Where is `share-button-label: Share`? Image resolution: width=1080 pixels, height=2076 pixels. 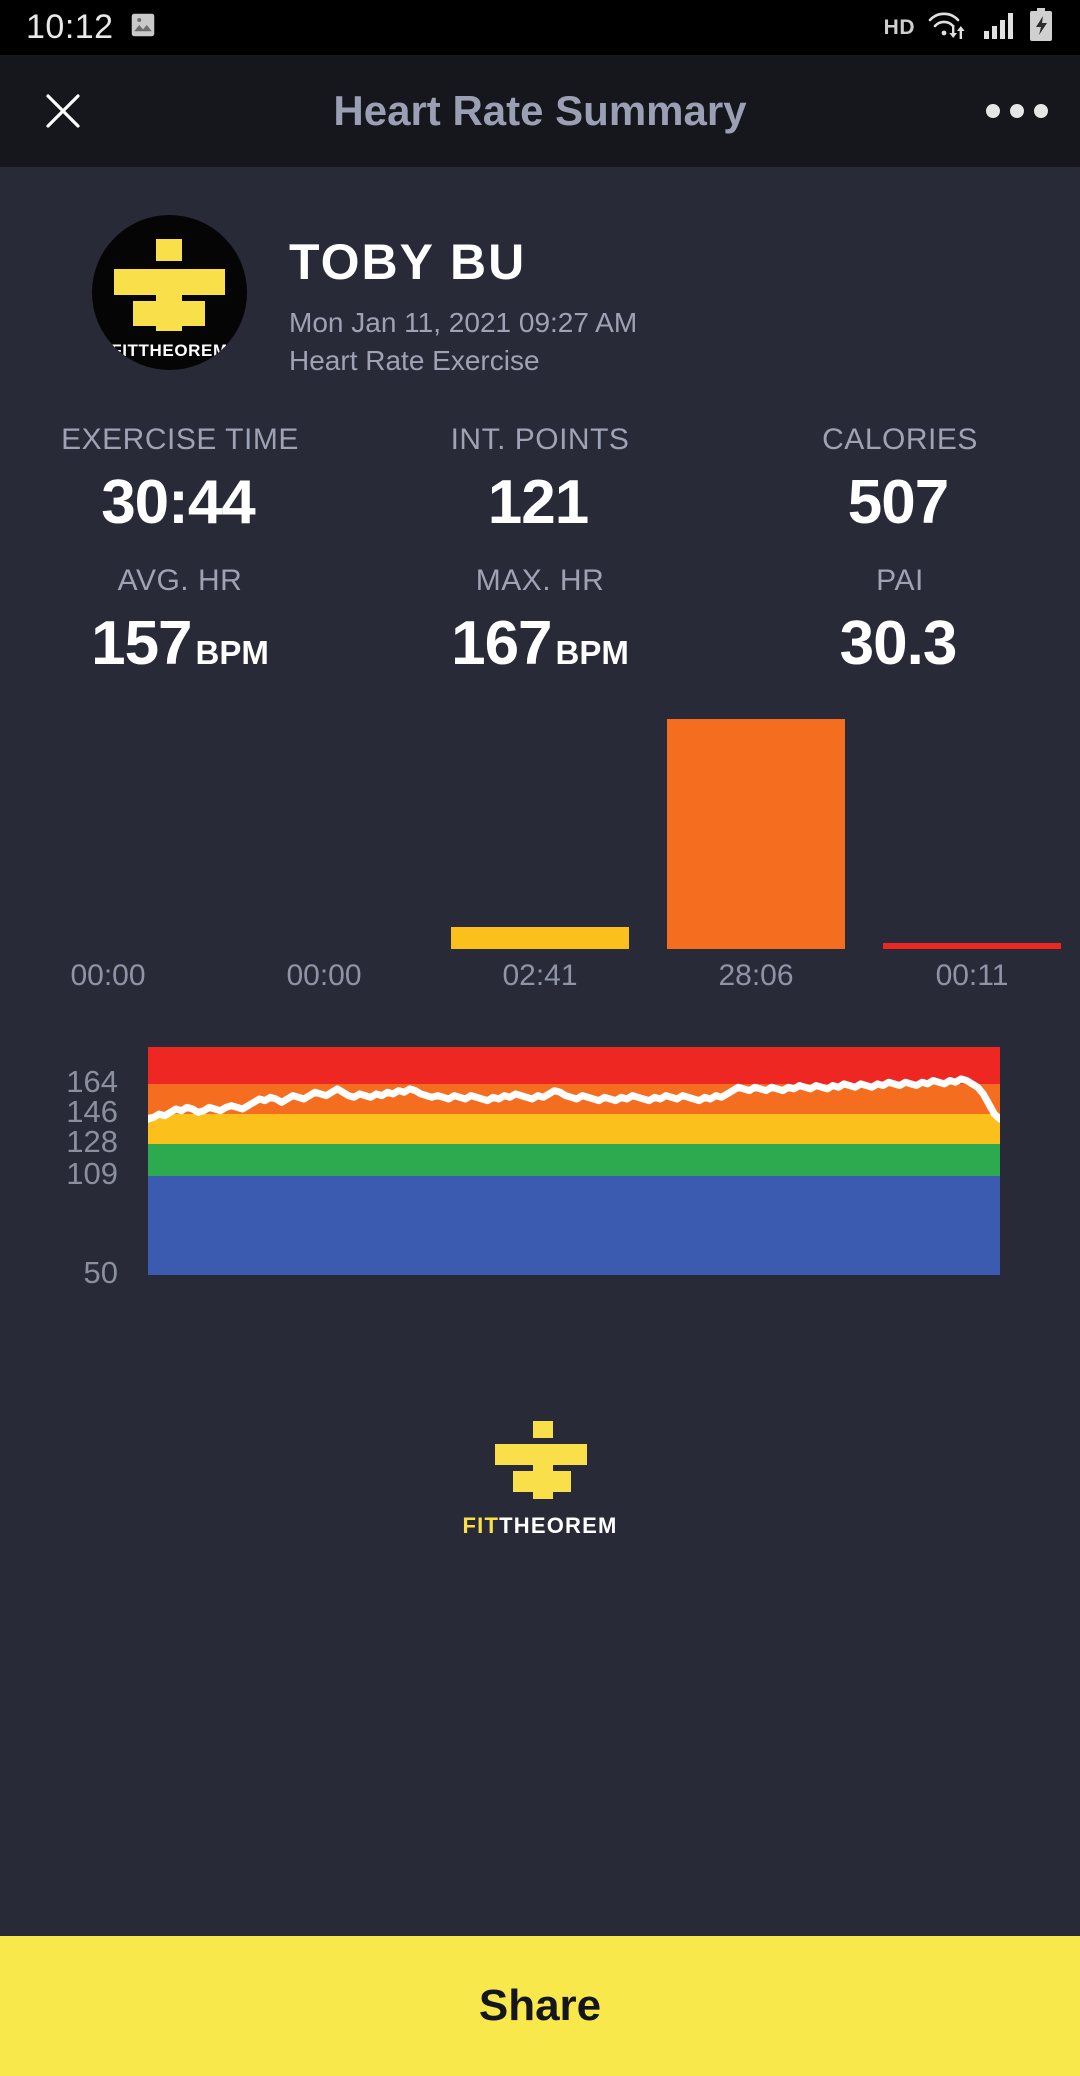 share-button-label: Share is located at coordinates (540, 2005).